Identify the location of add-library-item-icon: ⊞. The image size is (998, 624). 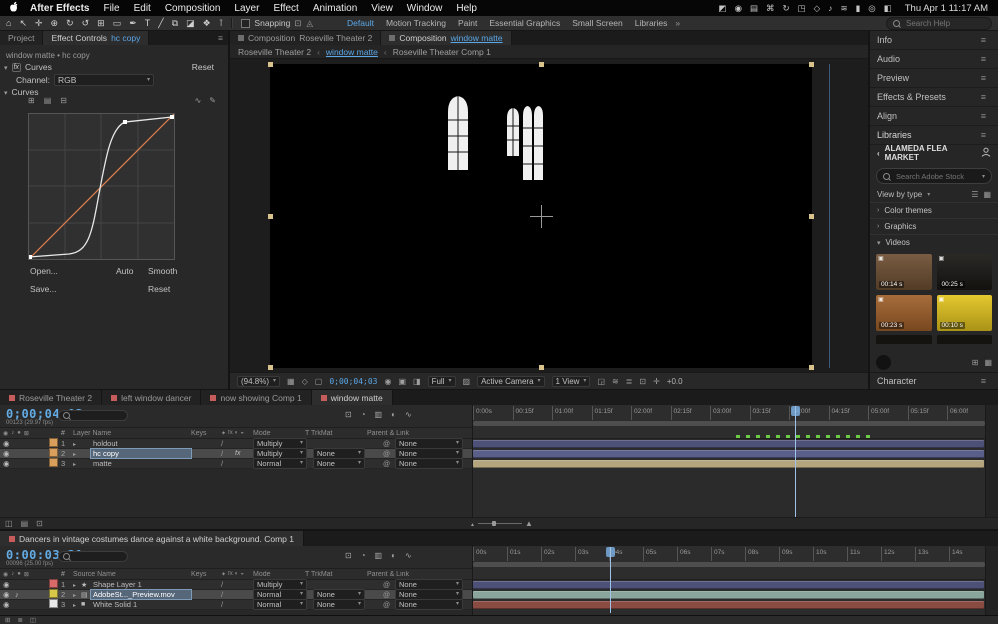
(975, 362).